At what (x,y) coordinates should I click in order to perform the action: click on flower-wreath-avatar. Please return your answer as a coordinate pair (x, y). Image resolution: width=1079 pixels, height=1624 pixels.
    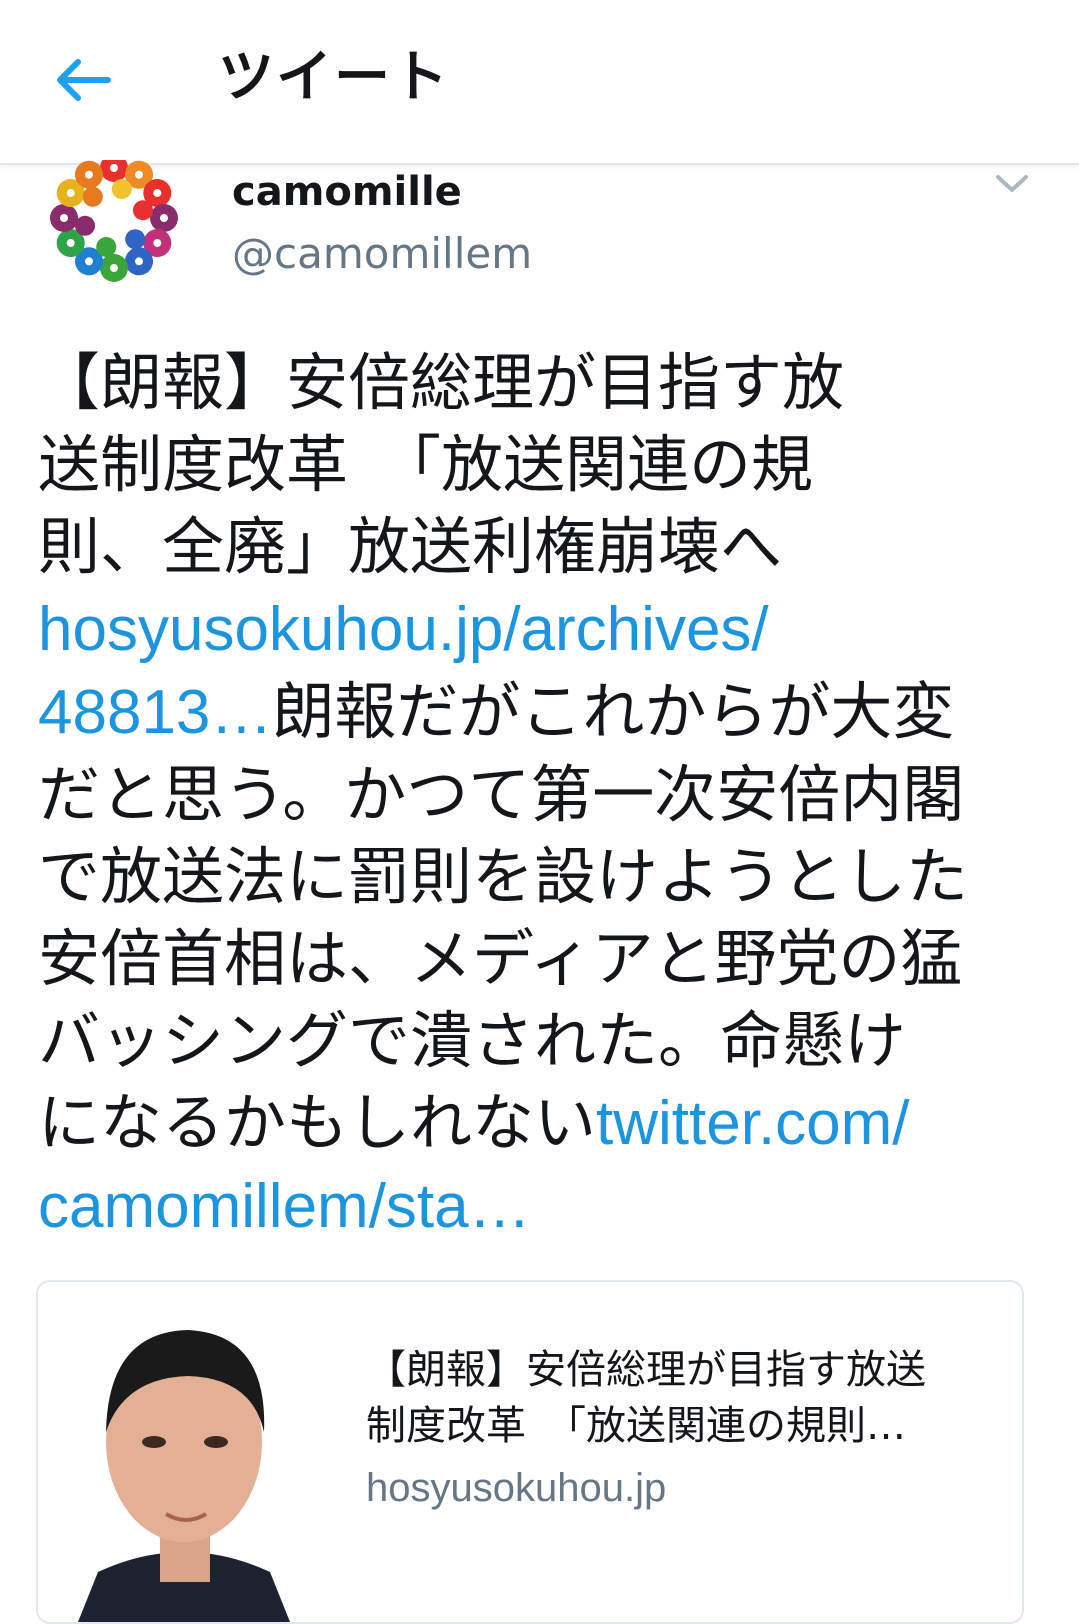
    Looking at the image, I should click on (114, 221).